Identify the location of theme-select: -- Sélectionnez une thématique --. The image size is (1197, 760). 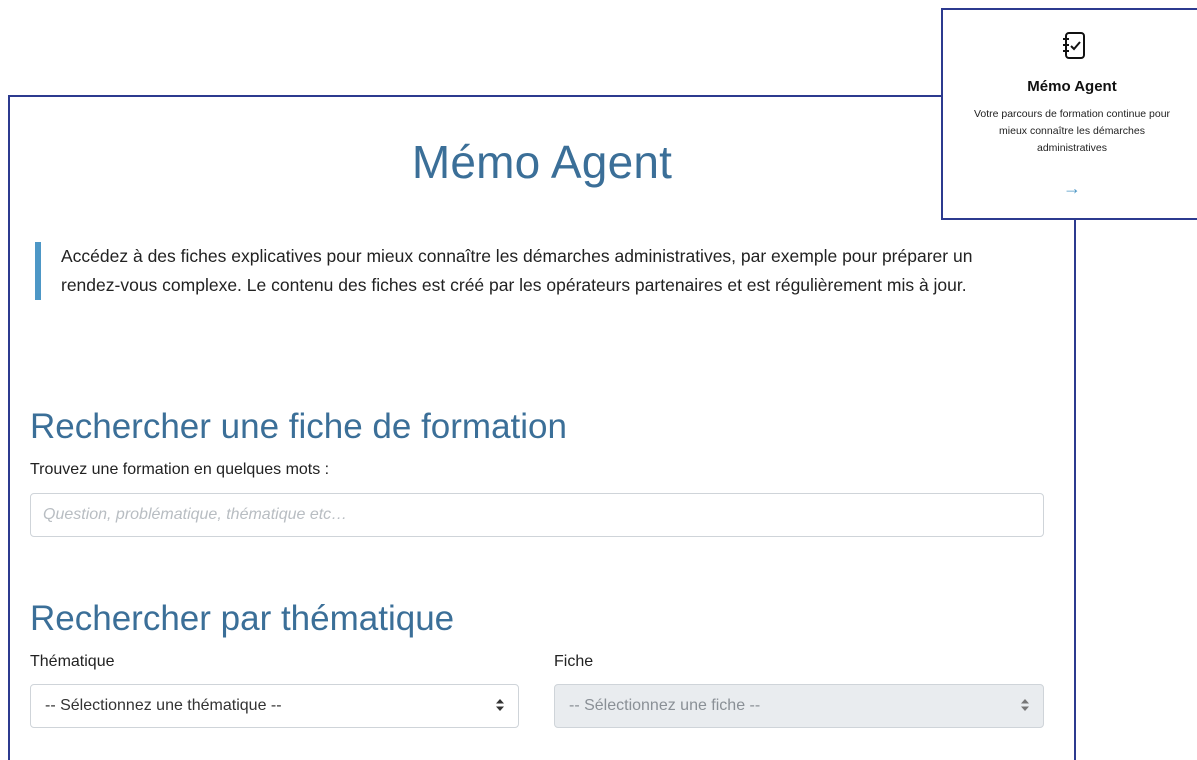
(274, 706).